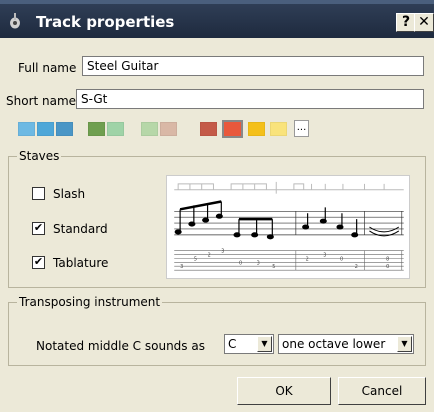 This screenshot has width=434, height=412. I want to click on standard-label: Standard, so click(80, 229).